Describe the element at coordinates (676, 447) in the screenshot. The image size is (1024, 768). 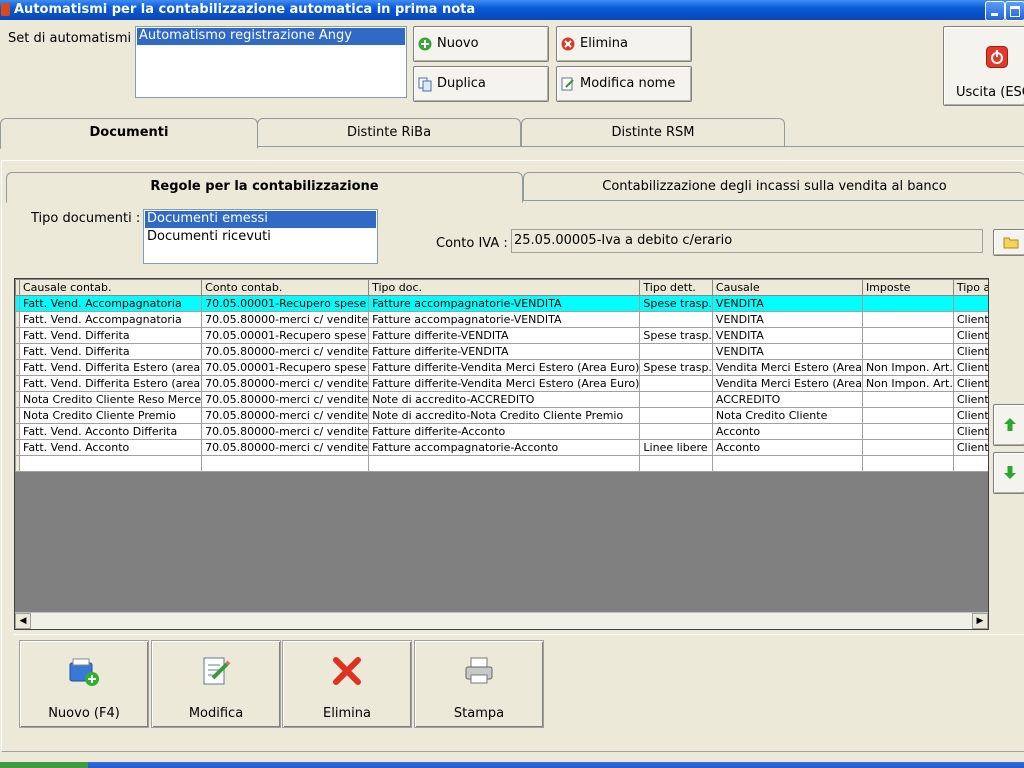
I see `table-cell: Linee libere` at that location.